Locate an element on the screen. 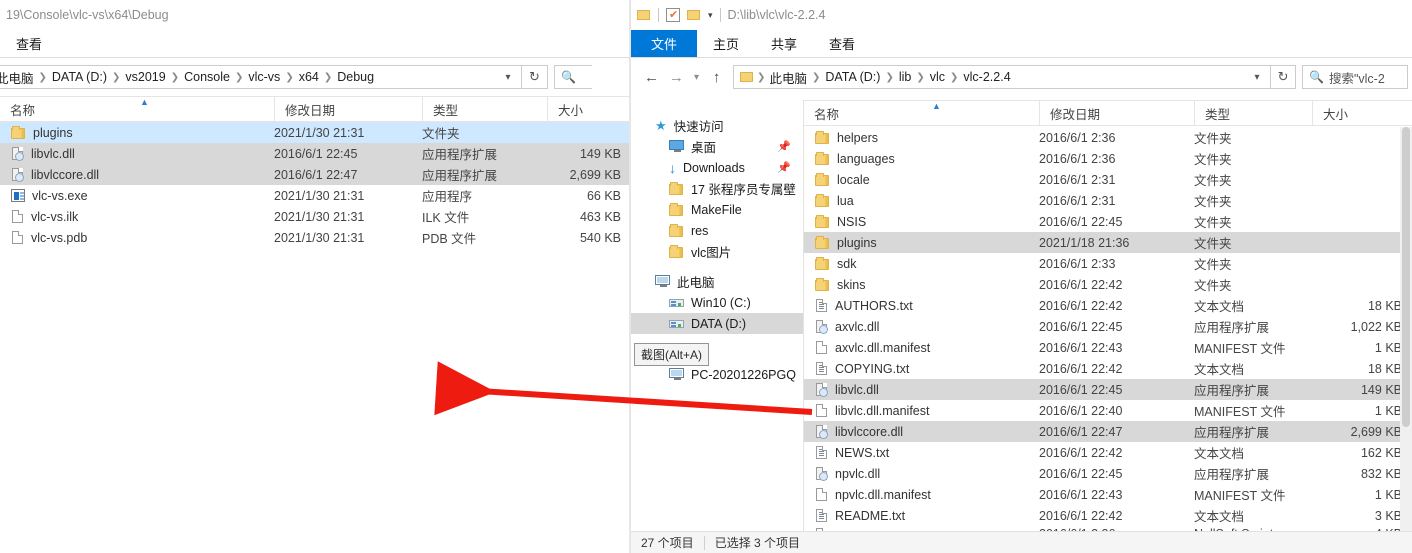 This screenshot has width=1412, height=553. table-row: COPYING.txt 2016/6/1 22:42 文本文档 18 KB is located at coordinates (1108, 368).